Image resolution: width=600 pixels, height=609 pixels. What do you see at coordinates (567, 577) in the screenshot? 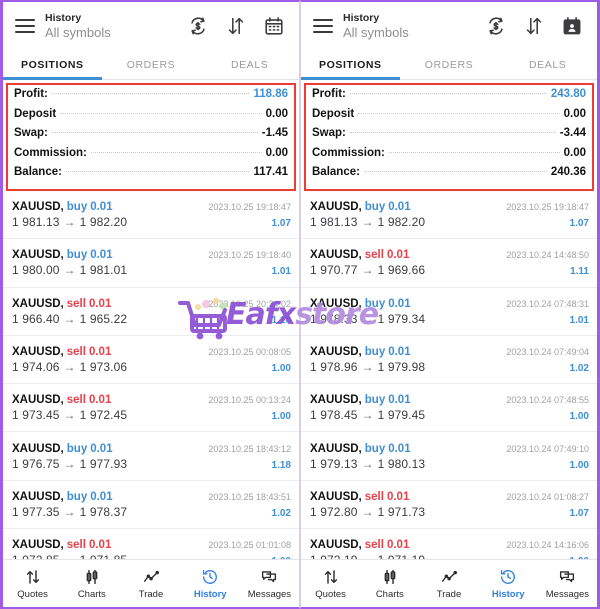
I see `messages-chat-icon` at bounding box center [567, 577].